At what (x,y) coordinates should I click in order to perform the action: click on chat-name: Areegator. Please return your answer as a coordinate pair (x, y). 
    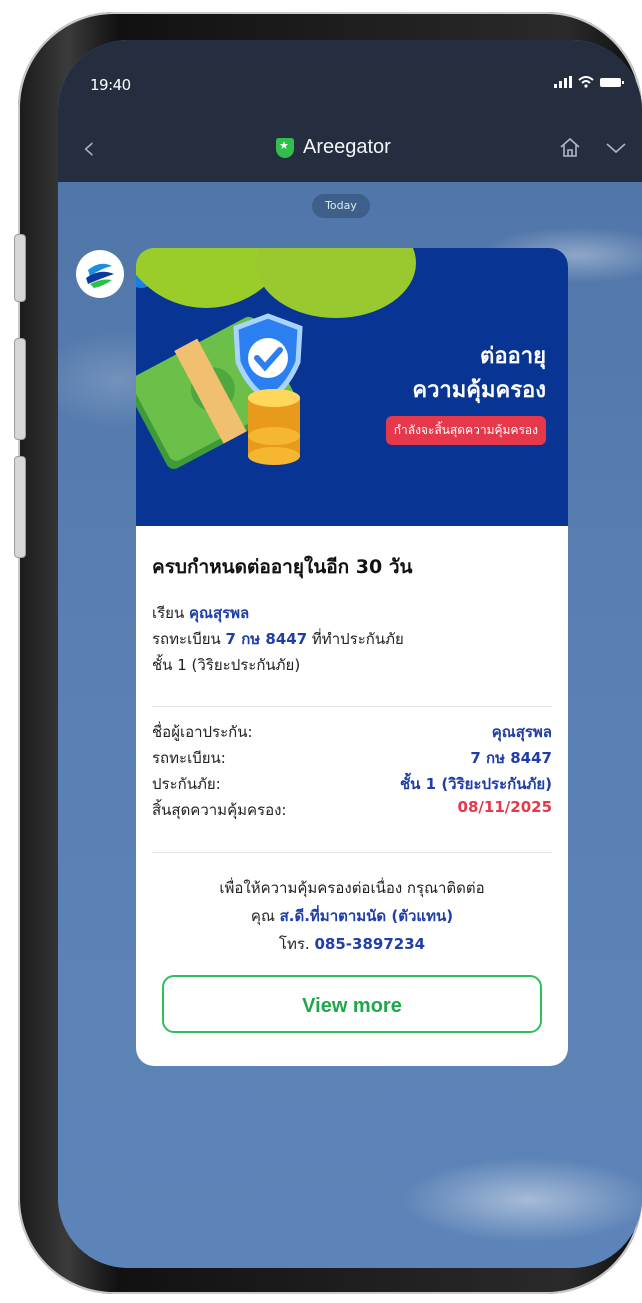
    Looking at the image, I should click on (347, 147).